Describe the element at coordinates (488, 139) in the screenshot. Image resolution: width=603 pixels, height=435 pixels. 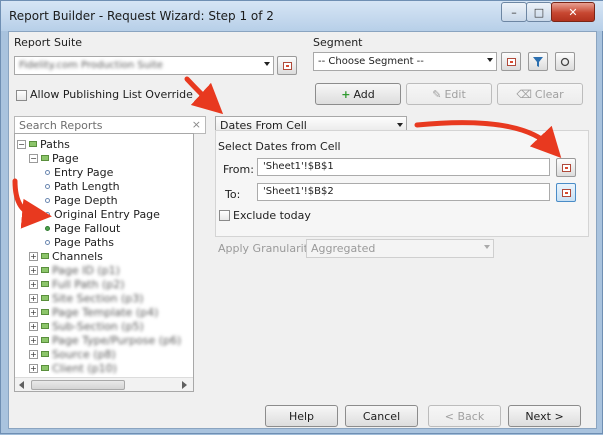
I see `arrow-to-cell-button` at that location.